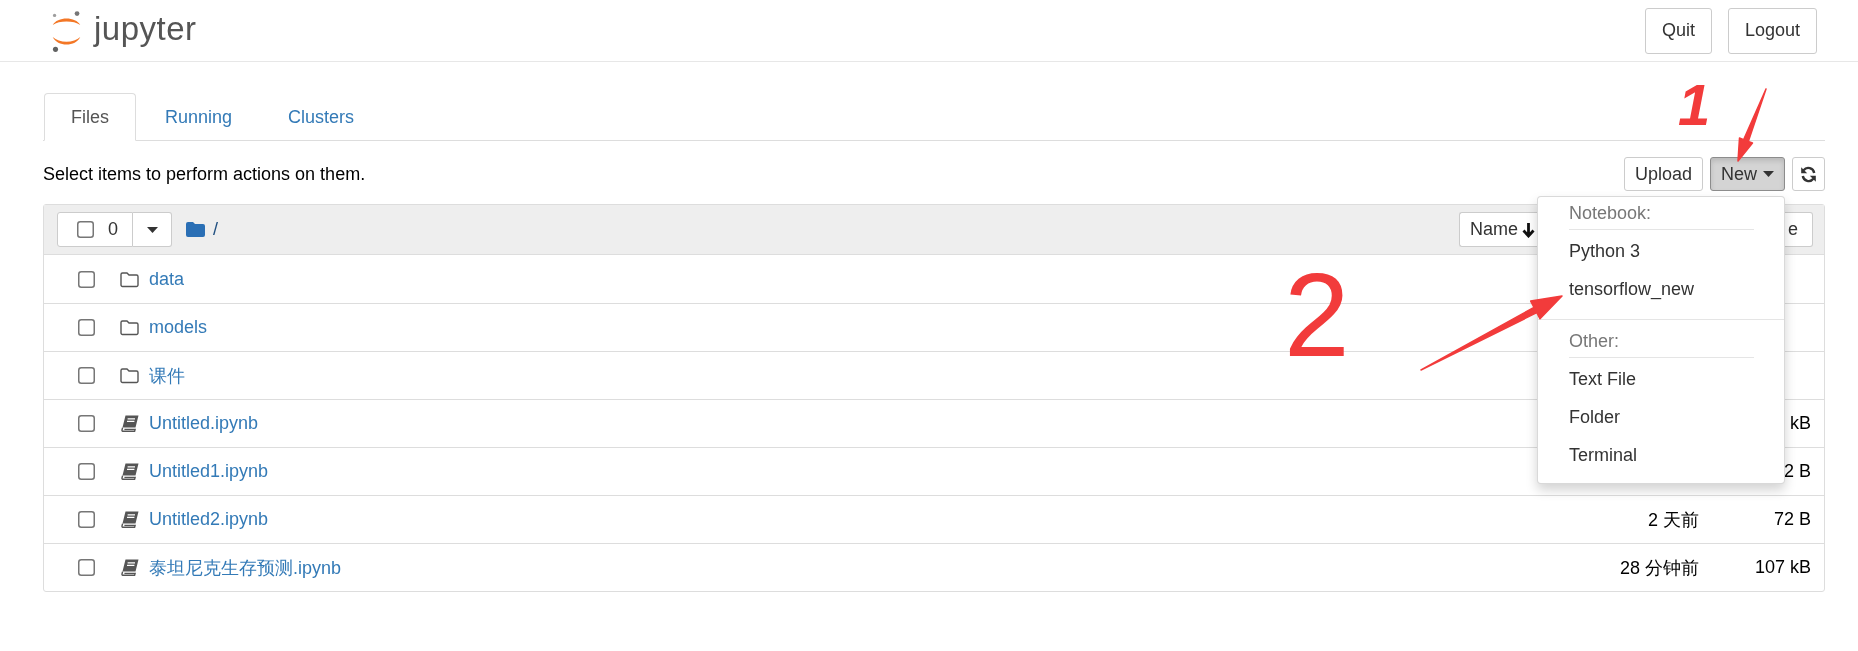  What do you see at coordinates (199, 117) in the screenshot?
I see `tab: Running` at bounding box center [199, 117].